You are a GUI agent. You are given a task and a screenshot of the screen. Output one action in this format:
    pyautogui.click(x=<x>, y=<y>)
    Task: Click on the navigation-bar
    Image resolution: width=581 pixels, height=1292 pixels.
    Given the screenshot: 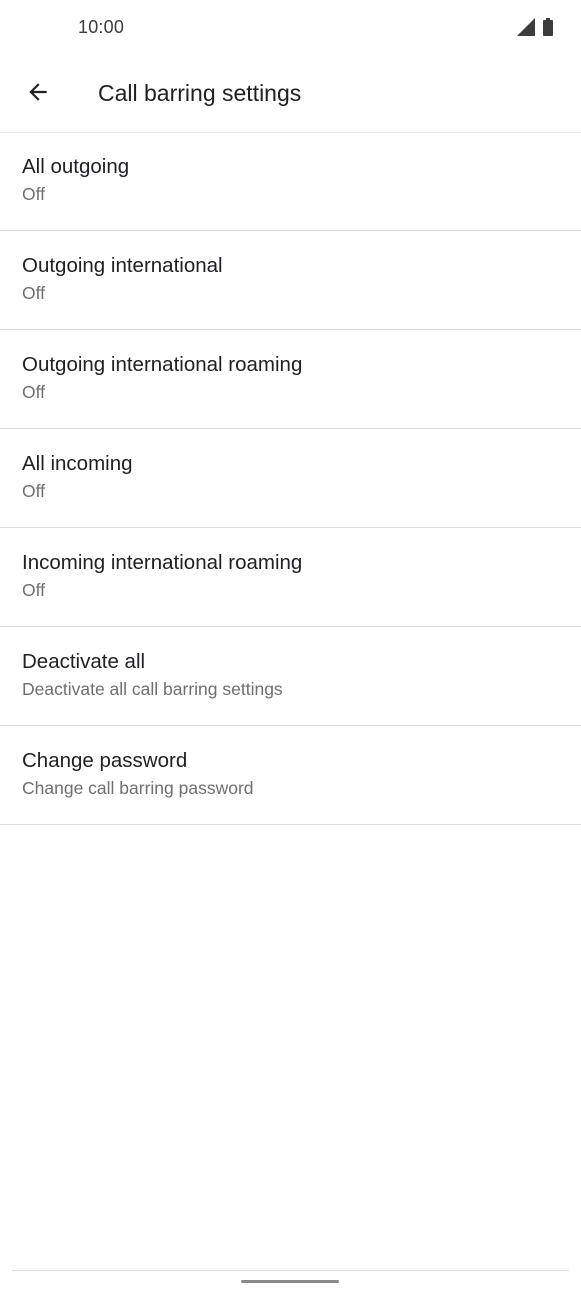 What is the action you would take?
    pyautogui.click(x=290, y=1281)
    